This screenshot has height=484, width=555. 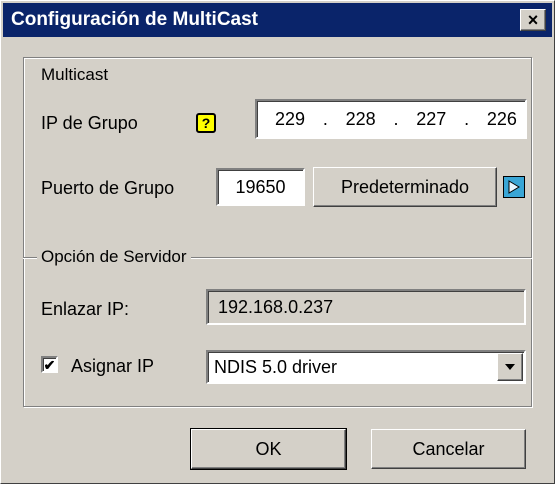 I want to click on ok-button: OK, so click(x=268, y=449).